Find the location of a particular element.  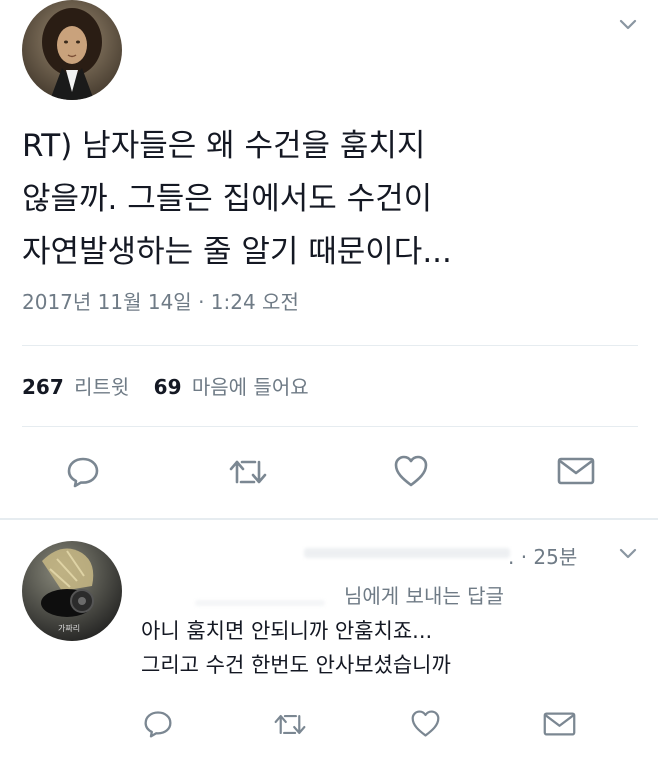

message-button is located at coordinates (576, 471).